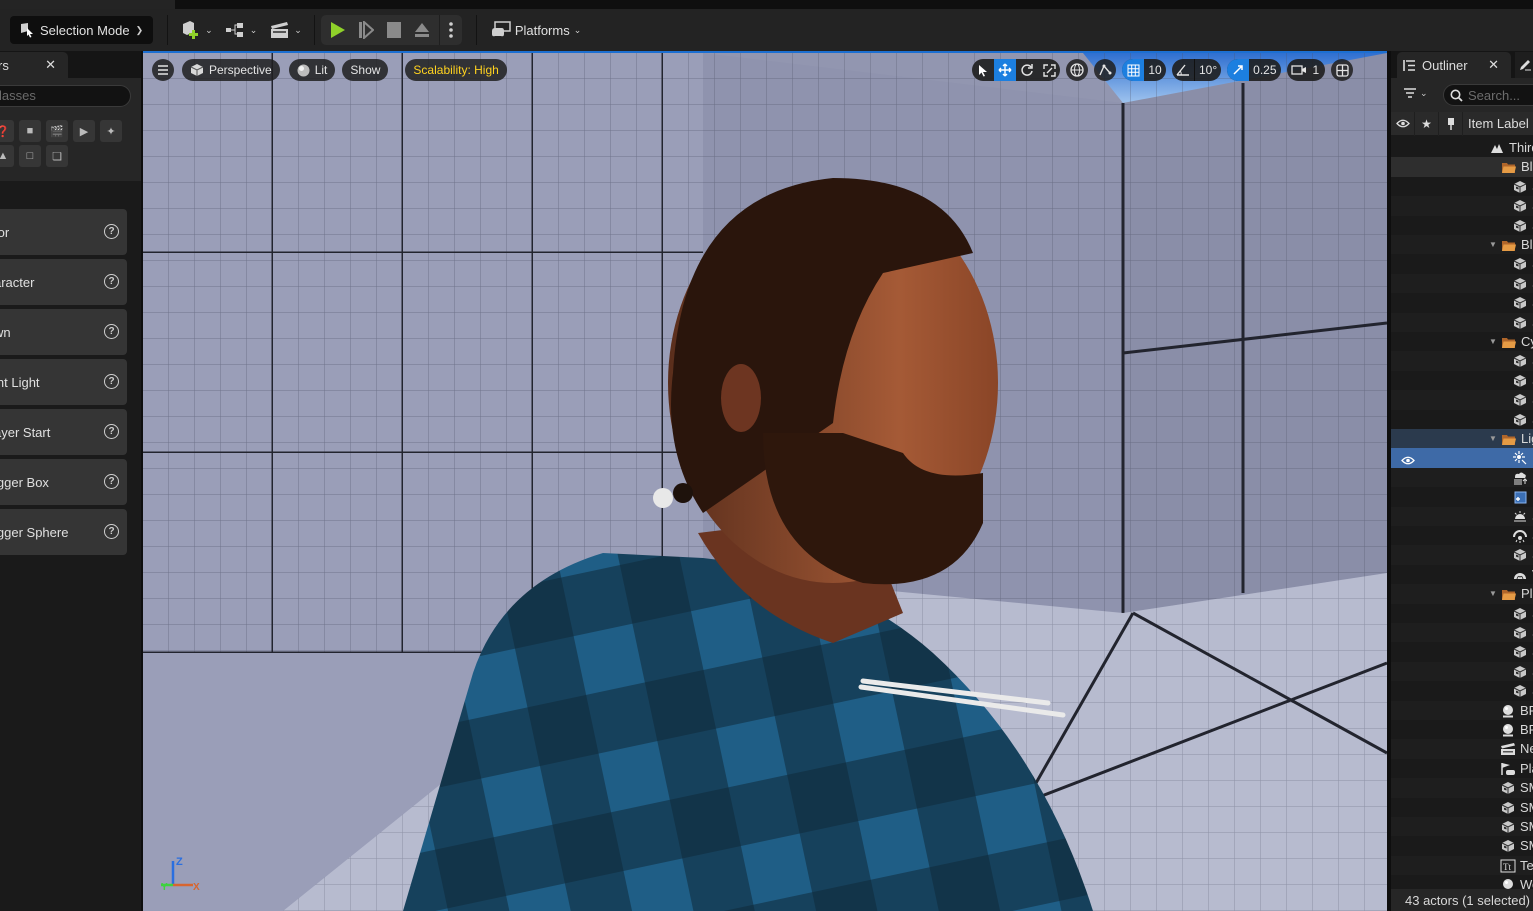  Describe the element at coordinates (1454, 65) in the screenshot. I see `outliner-tab: Outliner ✕` at that location.